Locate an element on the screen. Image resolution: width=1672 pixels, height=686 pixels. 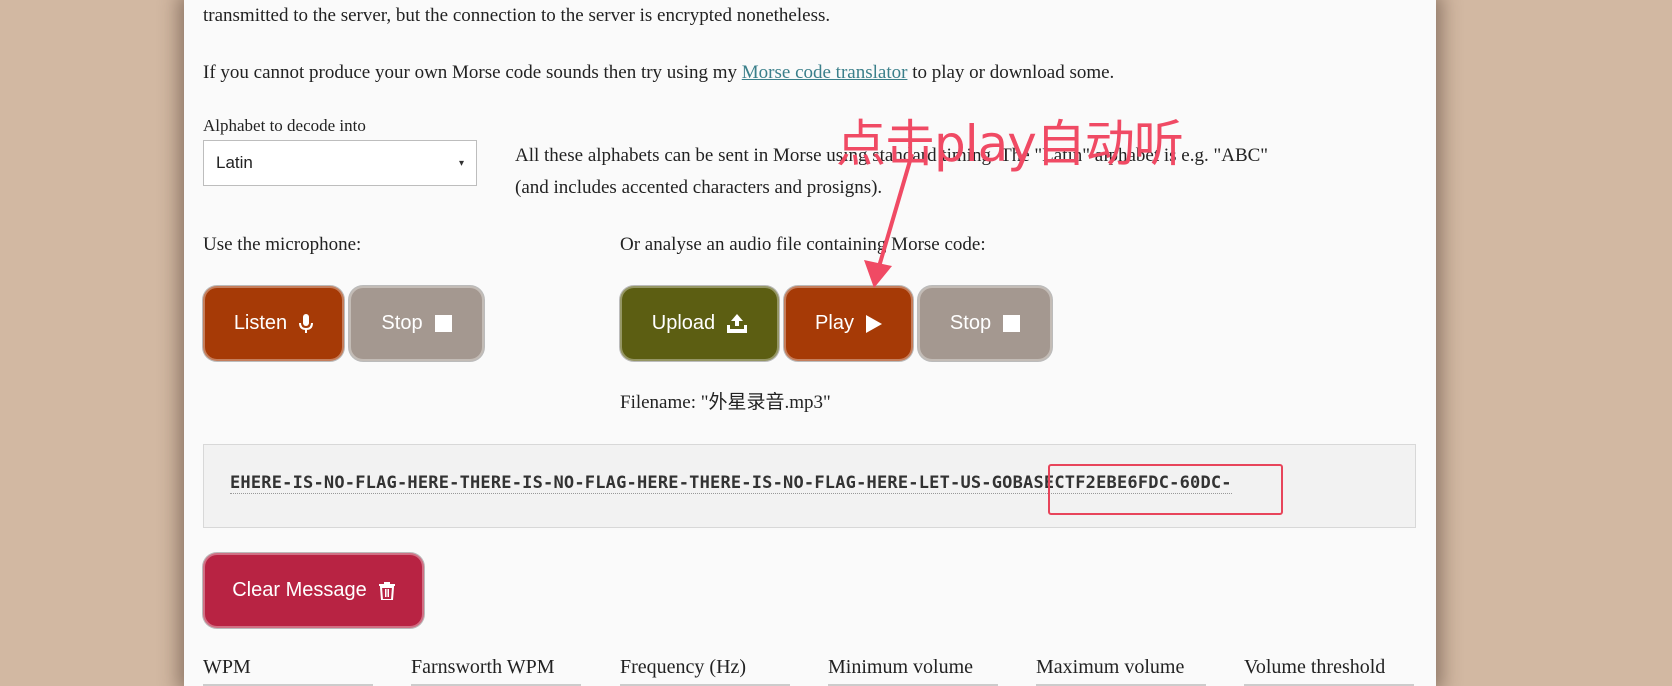
play-label: Play is located at coordinates (834, 323).